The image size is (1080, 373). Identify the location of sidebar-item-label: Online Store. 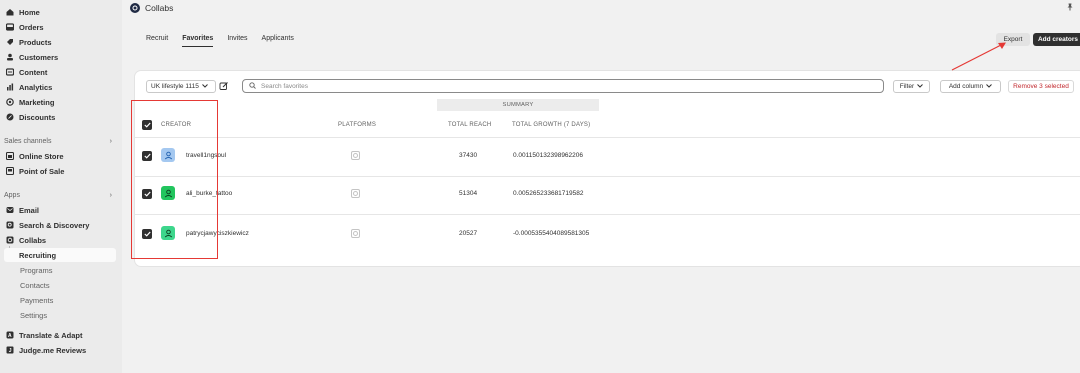
(41, 156).